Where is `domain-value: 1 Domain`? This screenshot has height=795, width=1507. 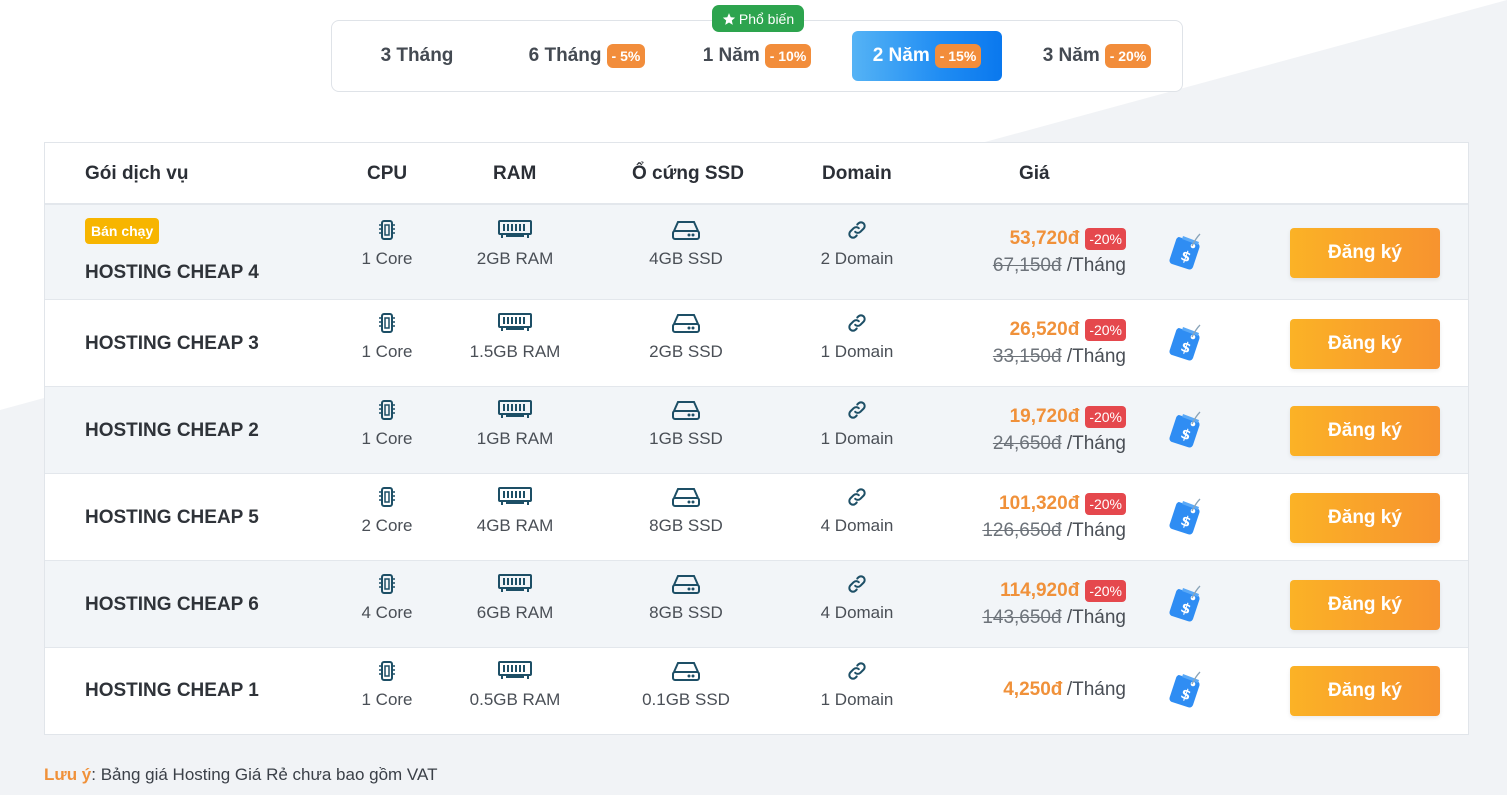 domain-value: 1 Domain is located at coordinates (857, 351).